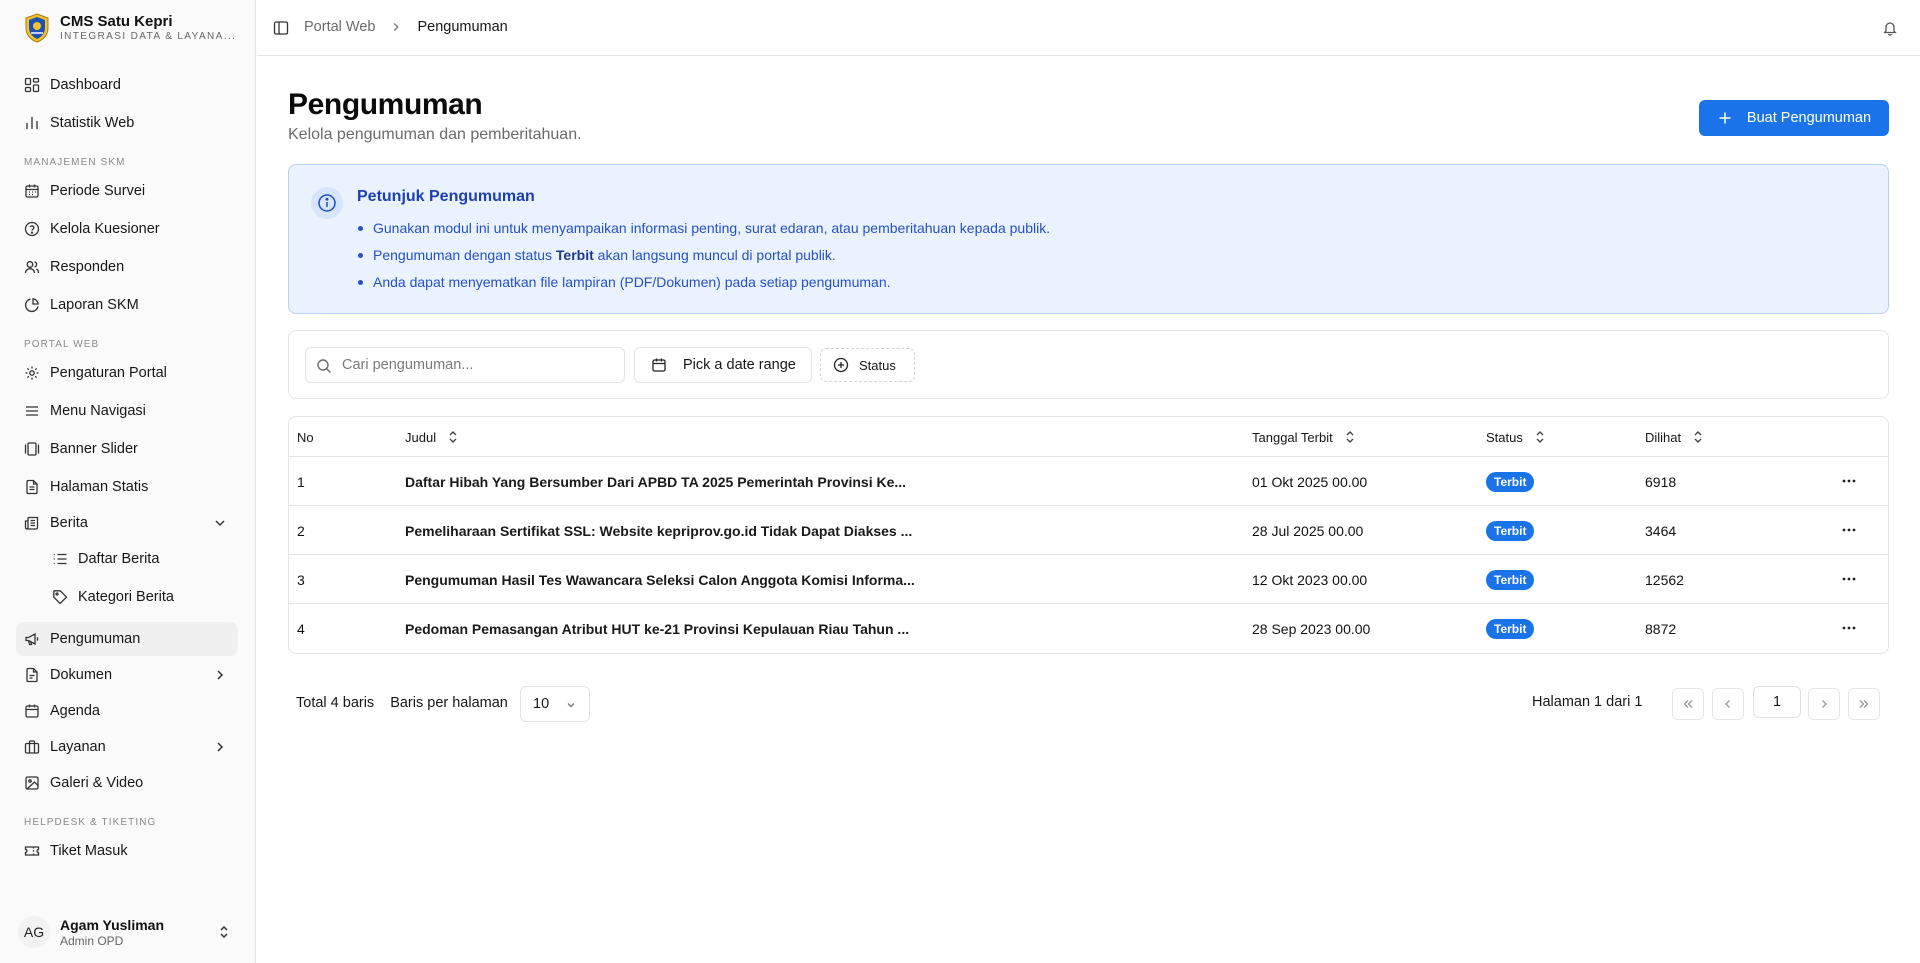 The width and height of the screenshot is (1920, 963). Describe the element at coordinates (127, 123) in the screenshot. I see `sidebar-item-statistik-web: Statistik Web` at that location.